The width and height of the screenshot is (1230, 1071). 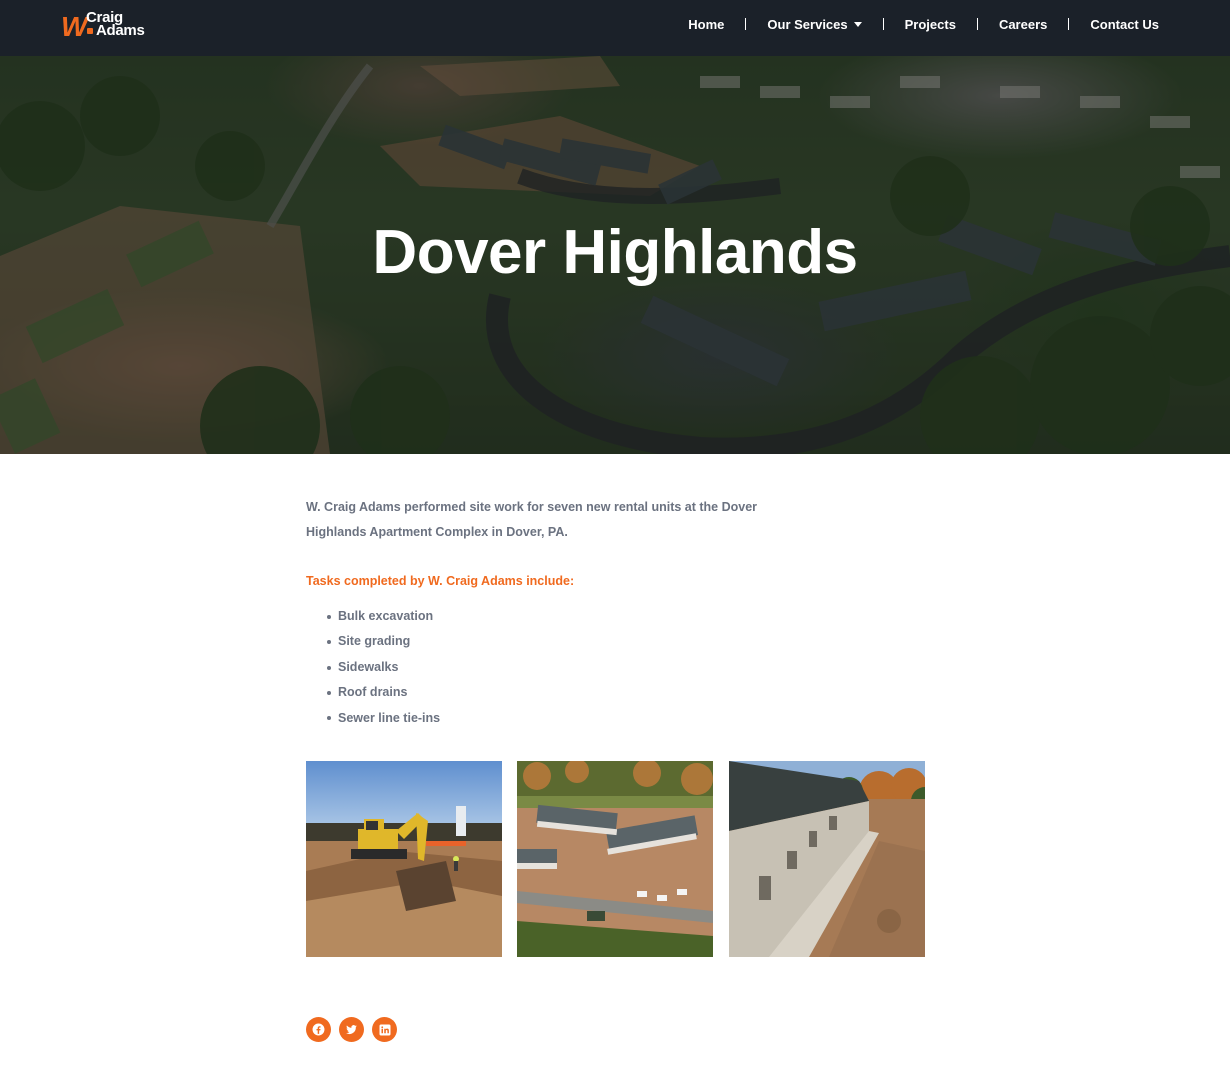 I want to click on facebook-icon, so click(x=318, y=1029).